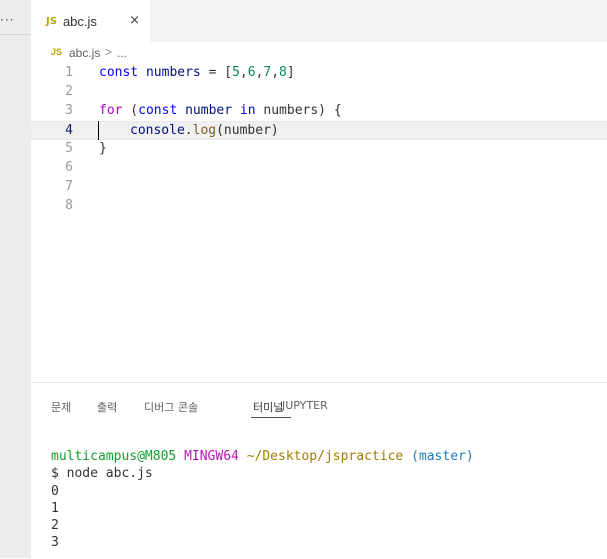  What do you see at coordinates (69, 186) in the screenshot?
I see `line-number: 7` at bounding box center [69, 186].